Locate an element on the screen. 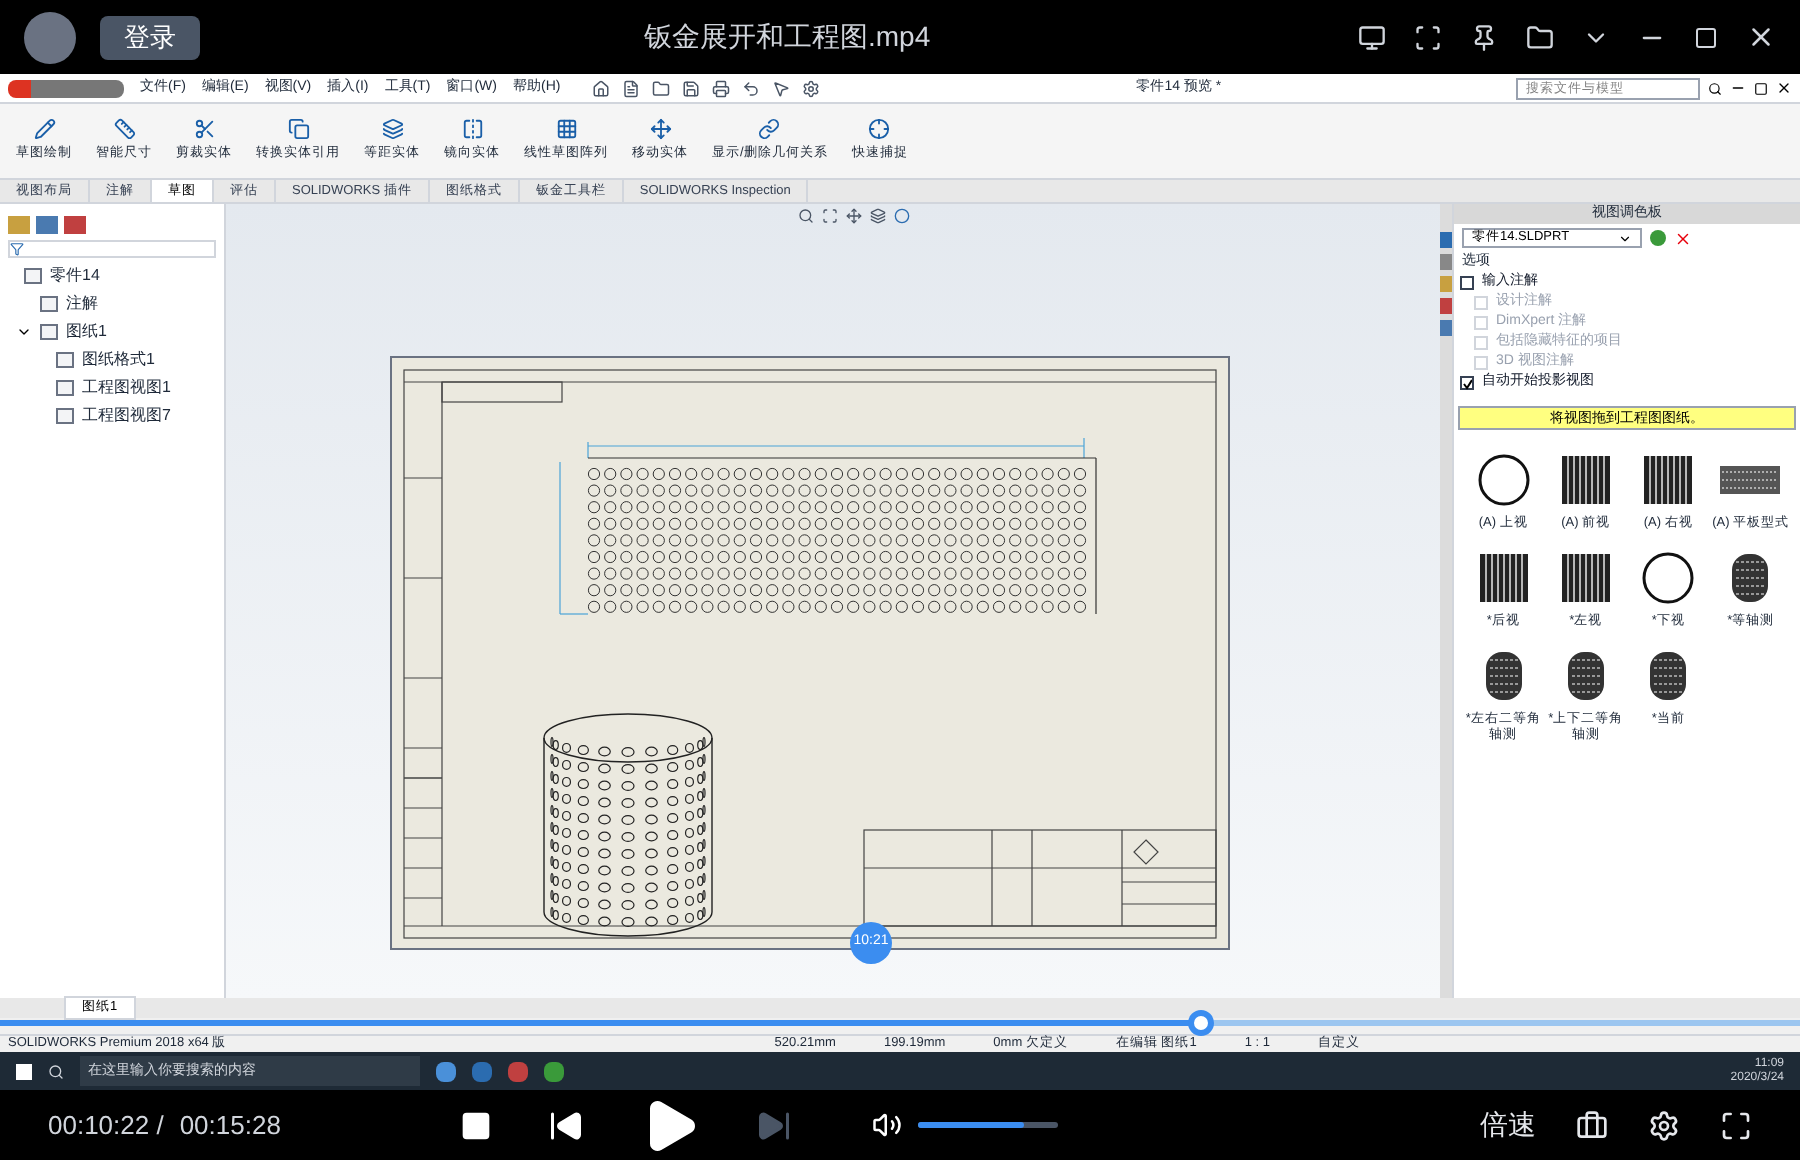 Image resolution: width=1800 pixels, height=1160 pixels. zoom-icon is located at coordinates (805, 216).